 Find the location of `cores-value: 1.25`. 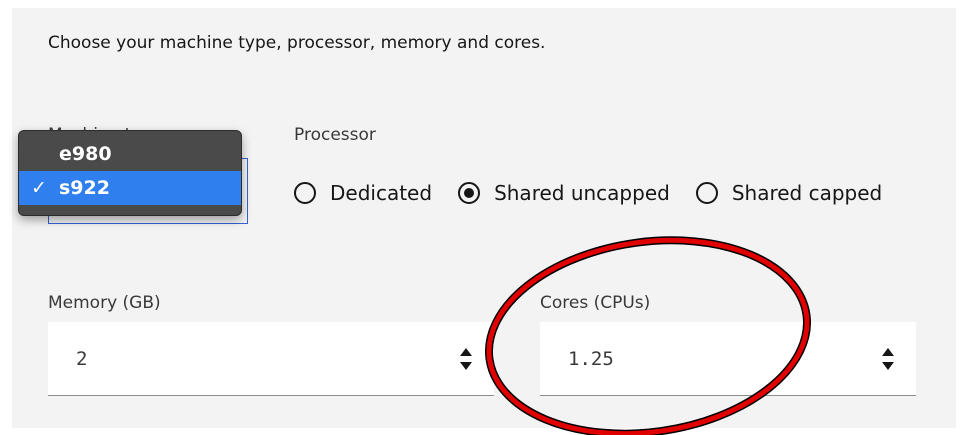

cores-value: 1.25 is located at coordinates (591, 359).